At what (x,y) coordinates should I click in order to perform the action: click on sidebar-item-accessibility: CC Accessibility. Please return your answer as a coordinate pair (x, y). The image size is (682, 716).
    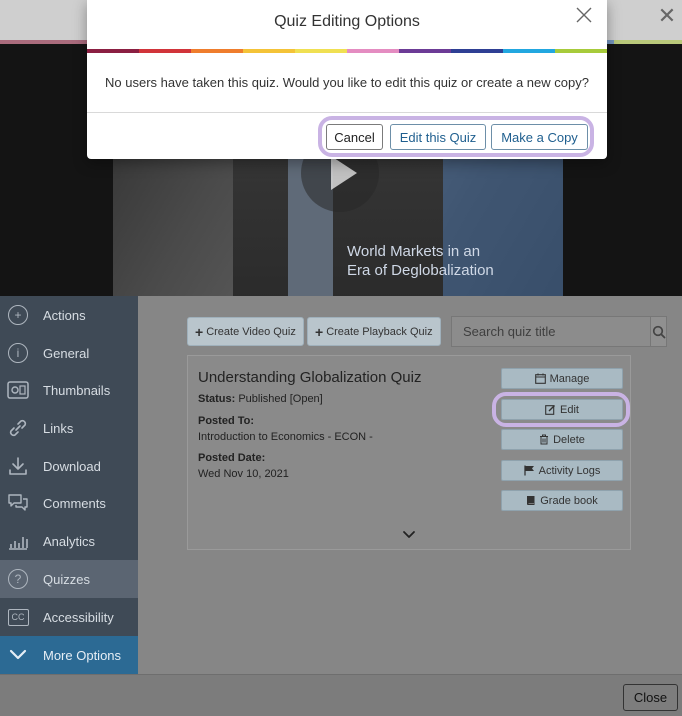
    Looking at the image, I should click on (69, 617).